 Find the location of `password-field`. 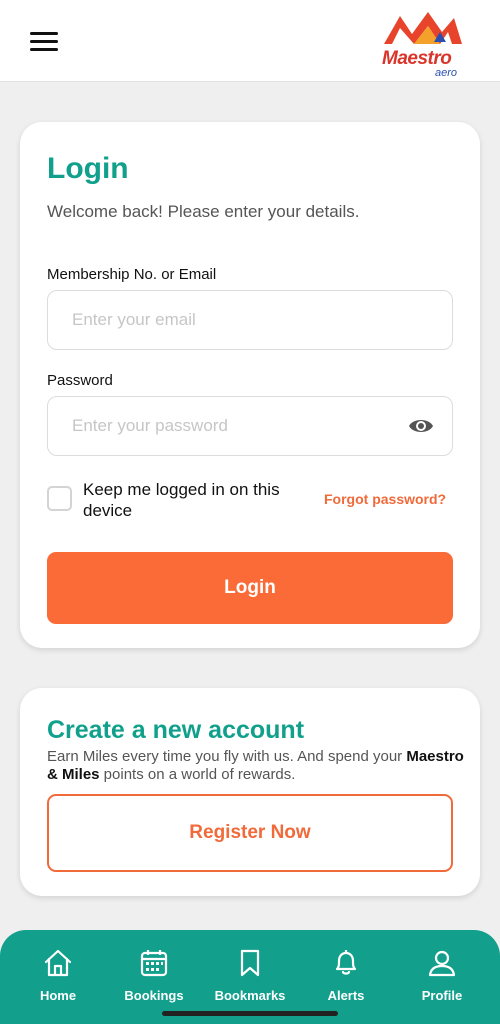

password-field is located at coordinates (250, 426).